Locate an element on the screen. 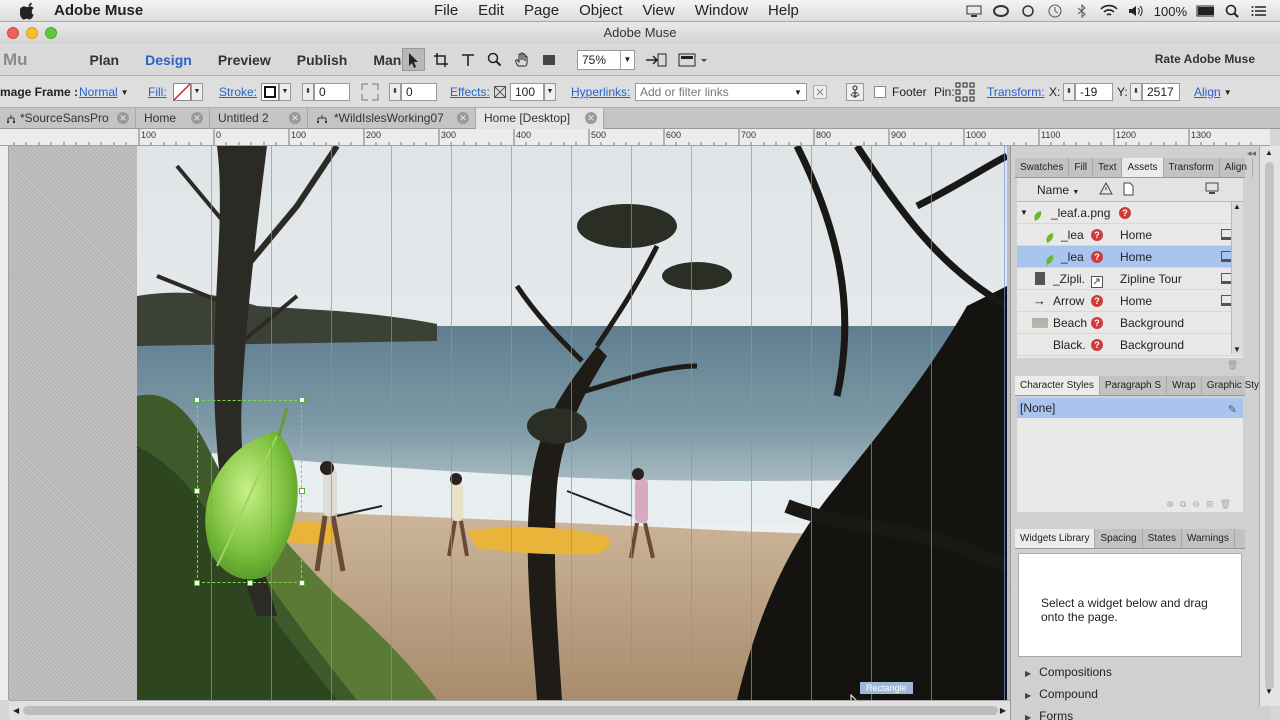 The width and height of the screenshot is (1280, 720). asset-row: → Arrow ? Home is located at coordinates (1130, 301).